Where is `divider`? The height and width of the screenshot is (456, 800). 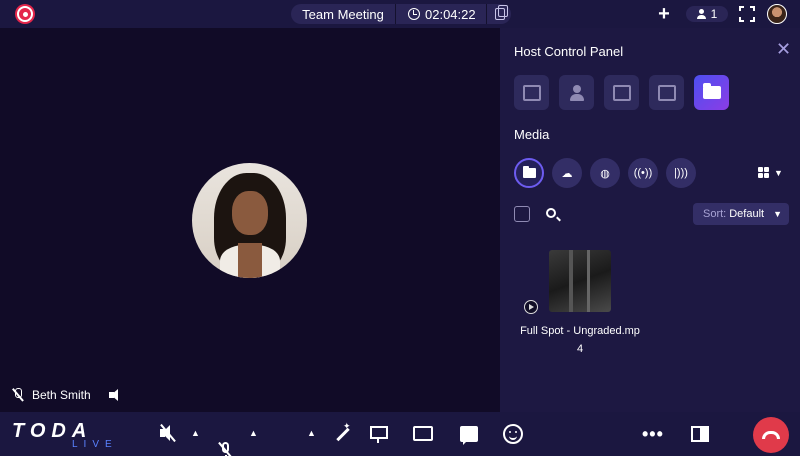 divider is located at coordinates (486, 14).